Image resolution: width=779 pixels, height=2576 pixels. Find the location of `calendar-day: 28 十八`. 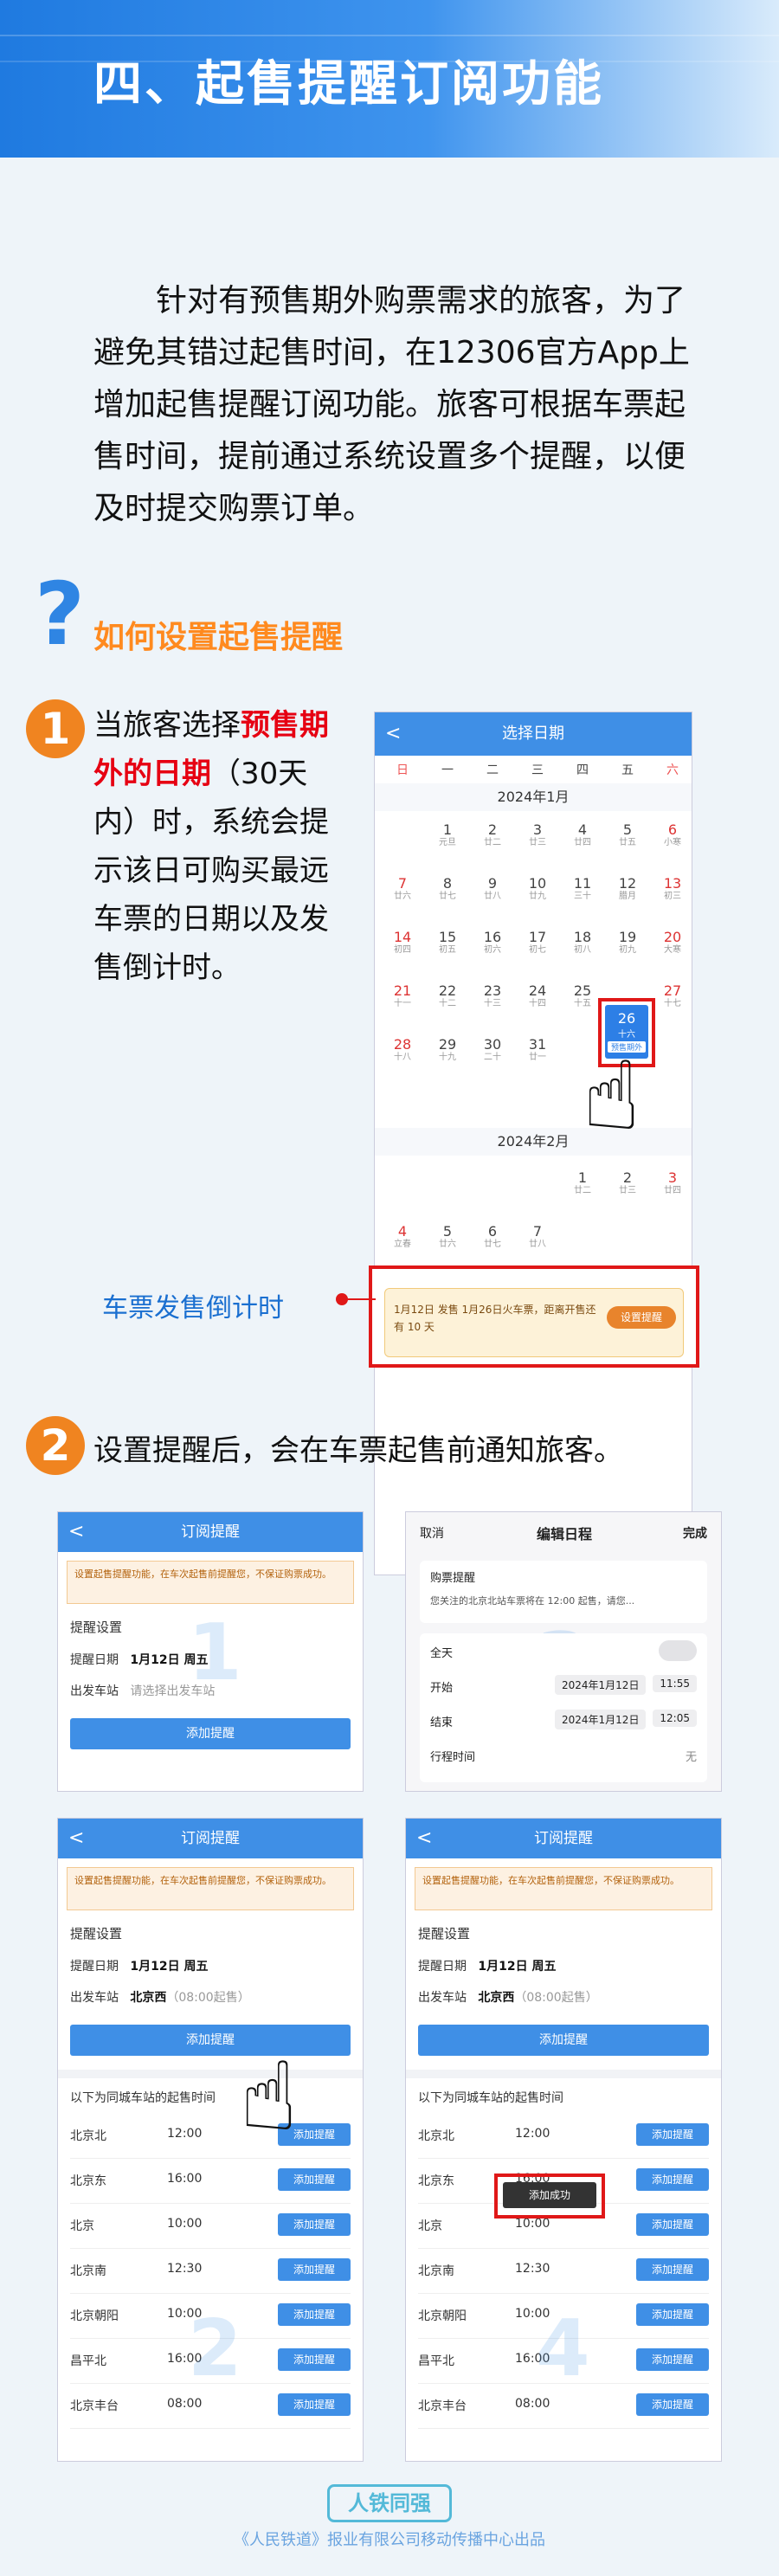

calendar-day: 28 十八 is located at coordinates (402, 1049).